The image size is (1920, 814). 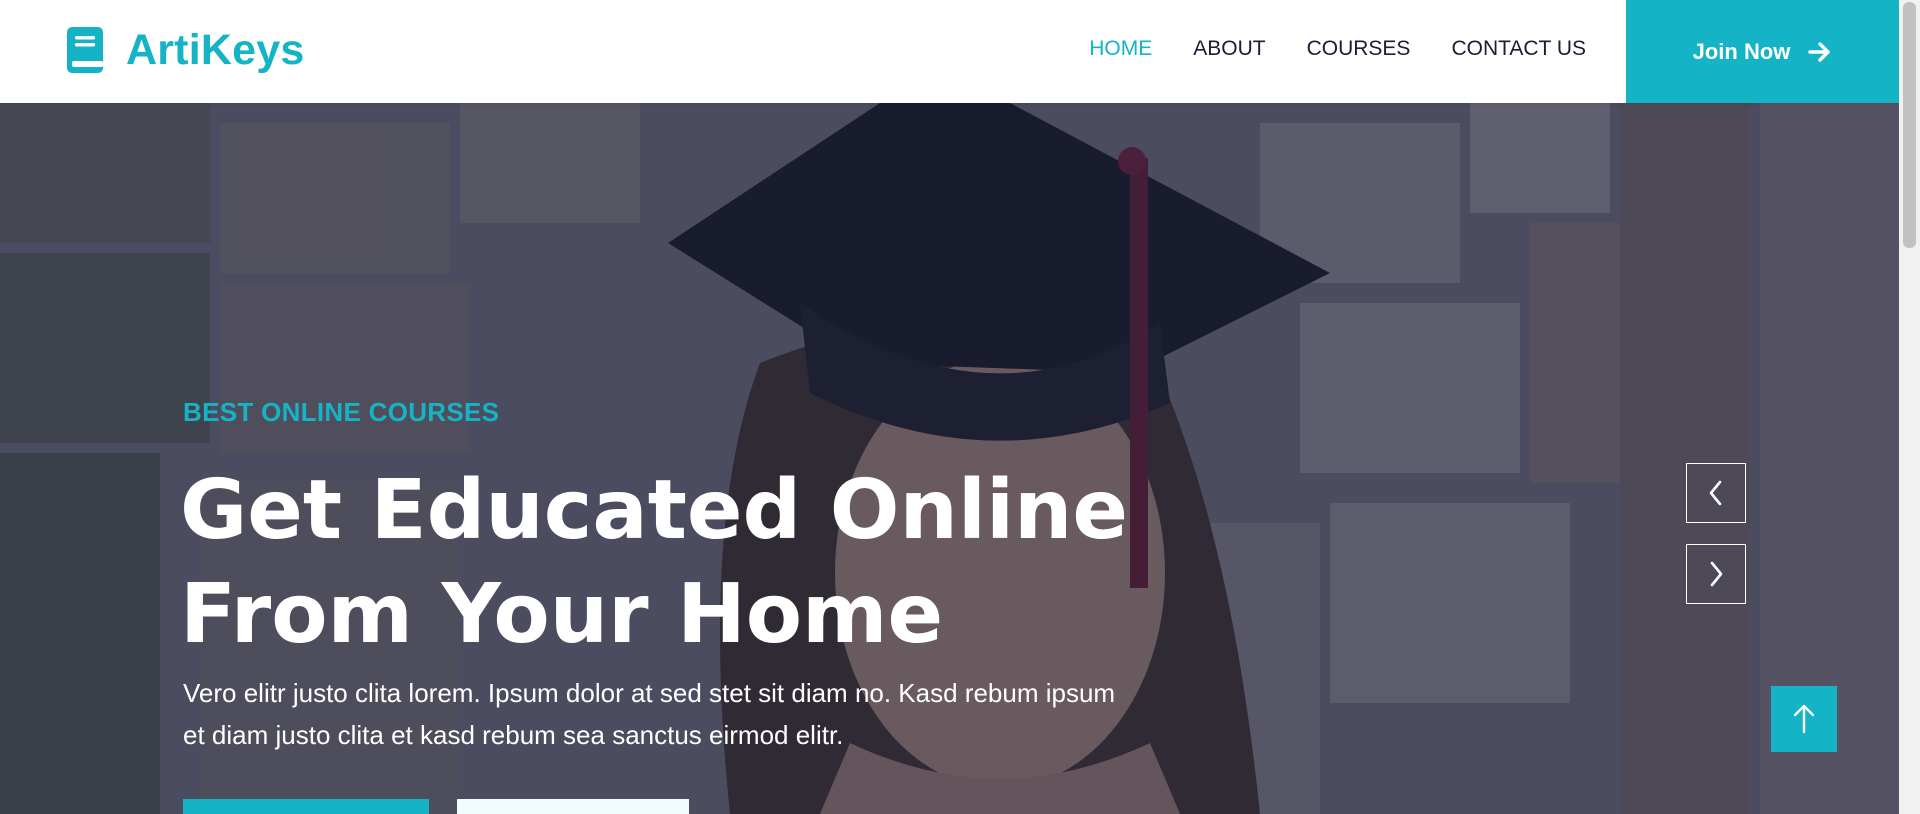 What do you see at coordinates (306, 806) in the screenshot?
I see `hero-primary-button` at bounding box center [306, 806].